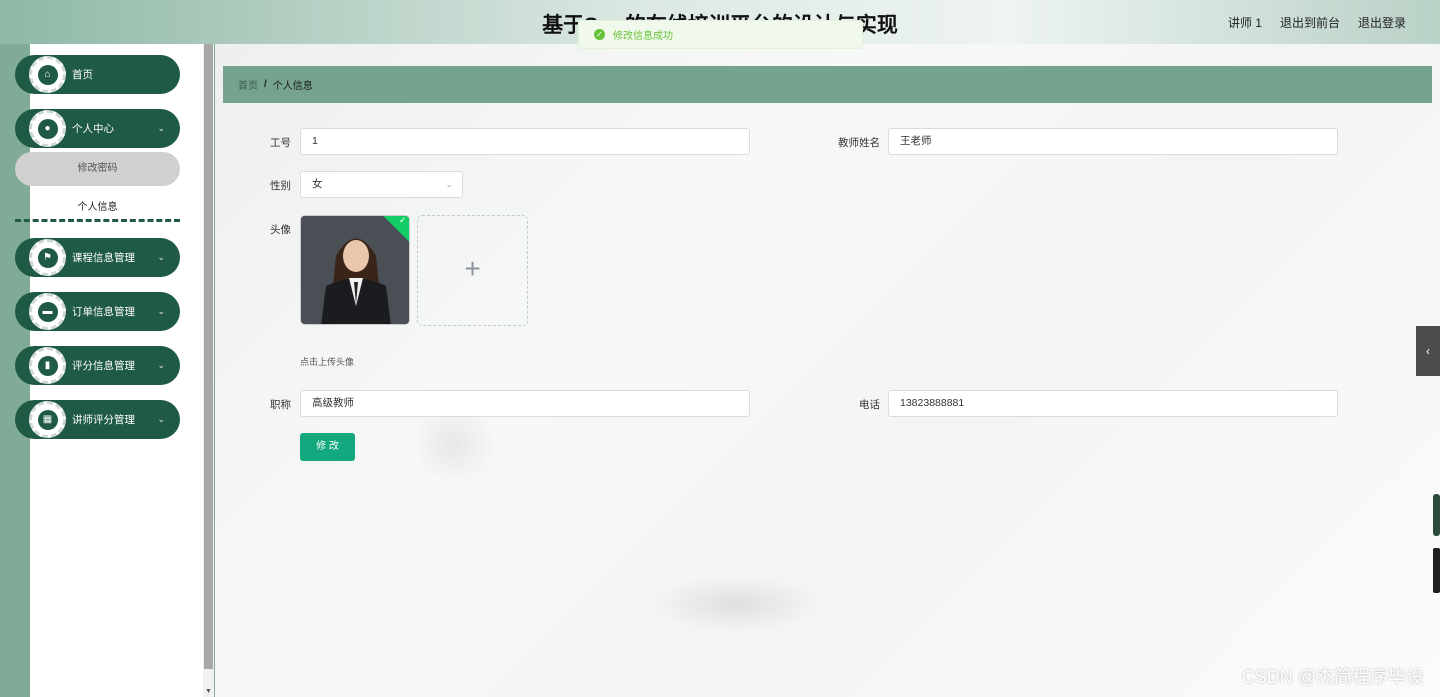 The height and width of the screenshot is (697, 1440). I want to click on exit-to-frontend-link: 退出到前台, so click(1310, 22).